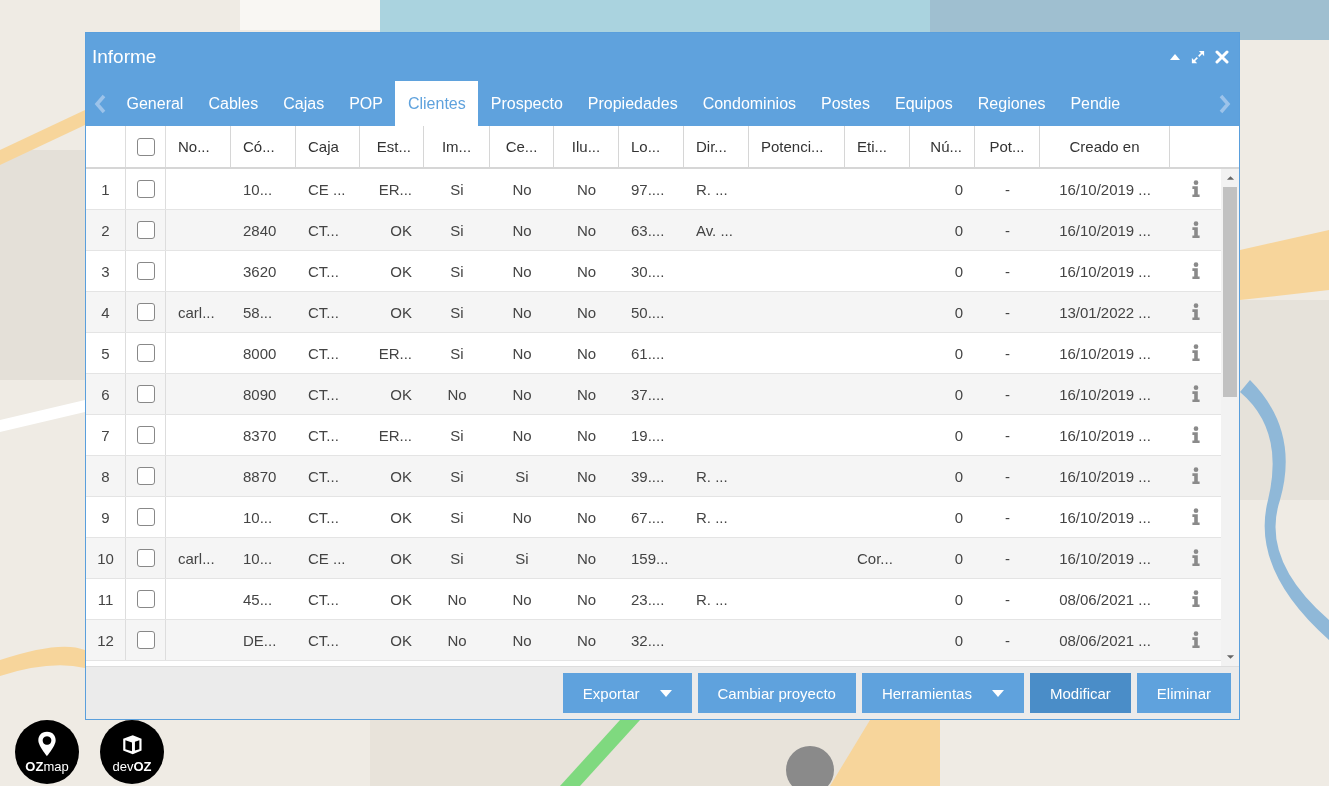  Describe the element at coordinates (1230, 178) in the screenshot. I see `scroll-up-icon` at that location.